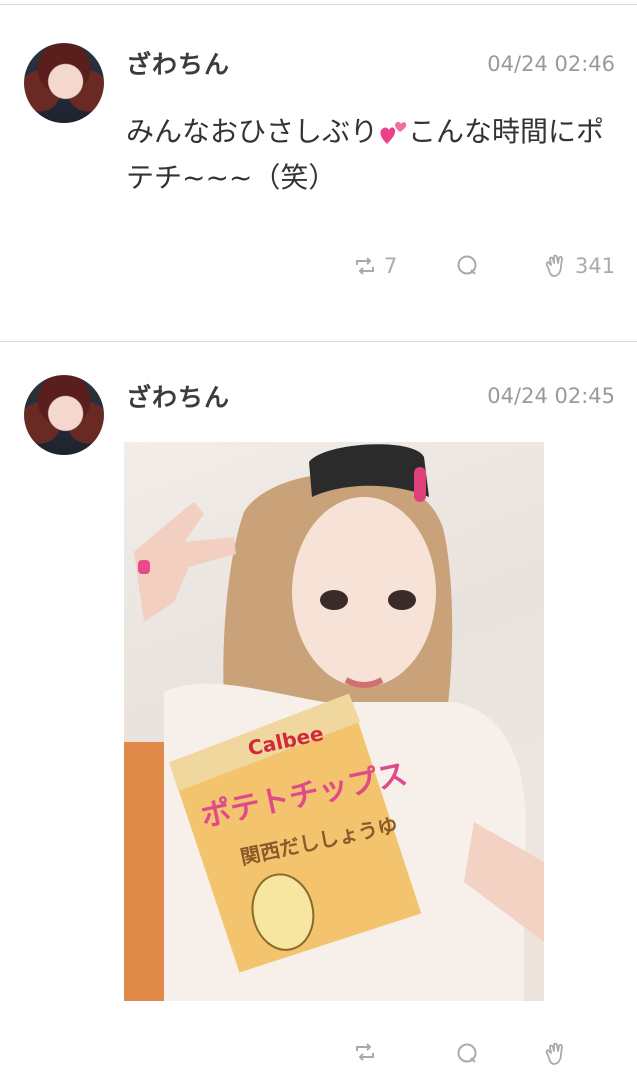 Image resolution: width=637 pixels, height=1082 pixels. Describe the element at coordinates (376, 155) in the screenshot. I see `post-text: みんなおひさしぶり こんな時間にポテチ~~~（笑）` at that location.